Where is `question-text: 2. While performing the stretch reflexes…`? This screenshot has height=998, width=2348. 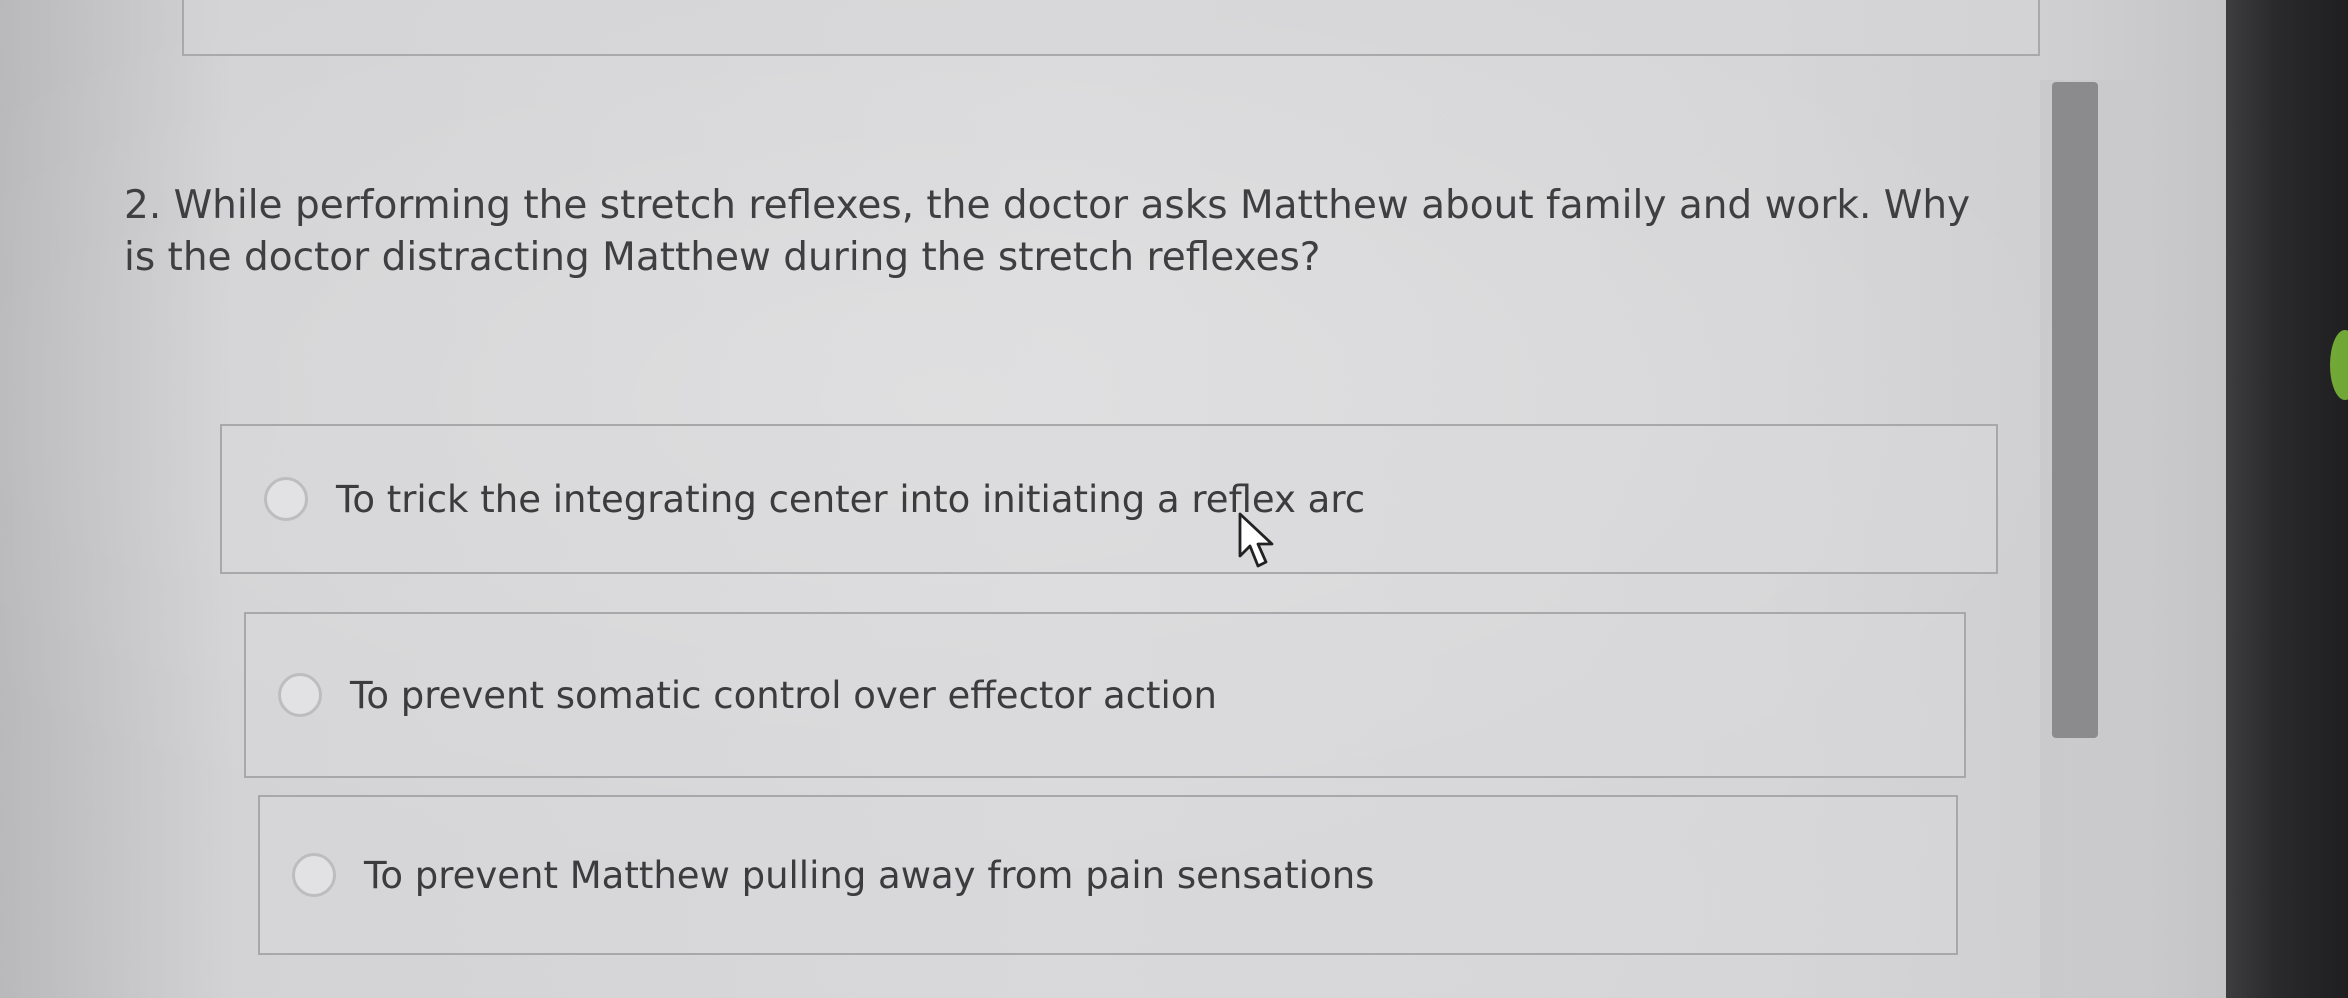 question-text: 2. While performing the stretch reflexes… is located at coordinates (1047, 231).